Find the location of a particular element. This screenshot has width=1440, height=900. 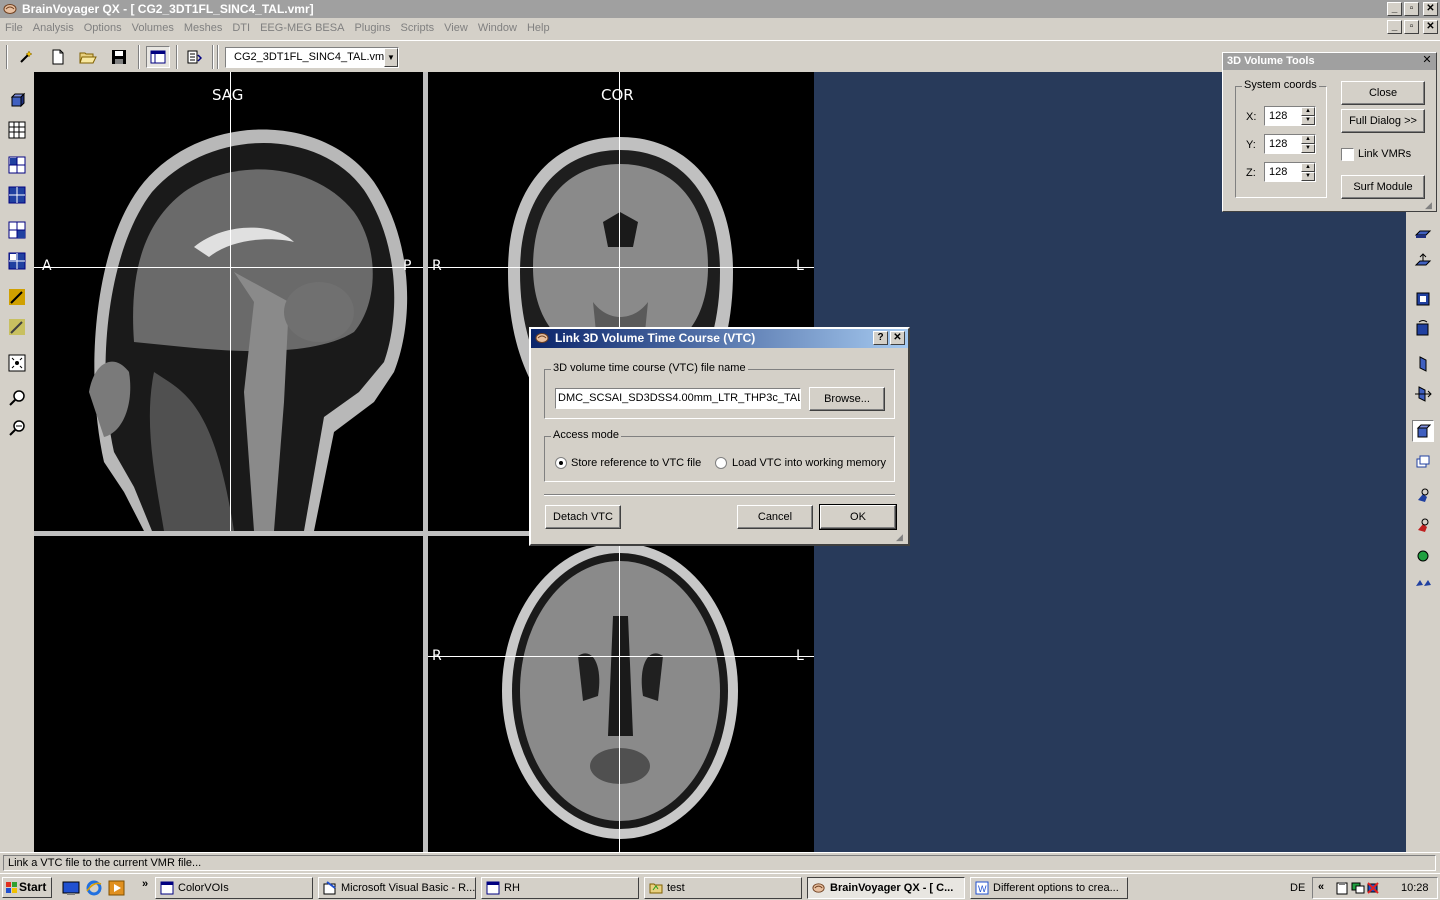

menu-eeg-meg-besa: EEG-MEG BESA is located at coordinates (302, 28).